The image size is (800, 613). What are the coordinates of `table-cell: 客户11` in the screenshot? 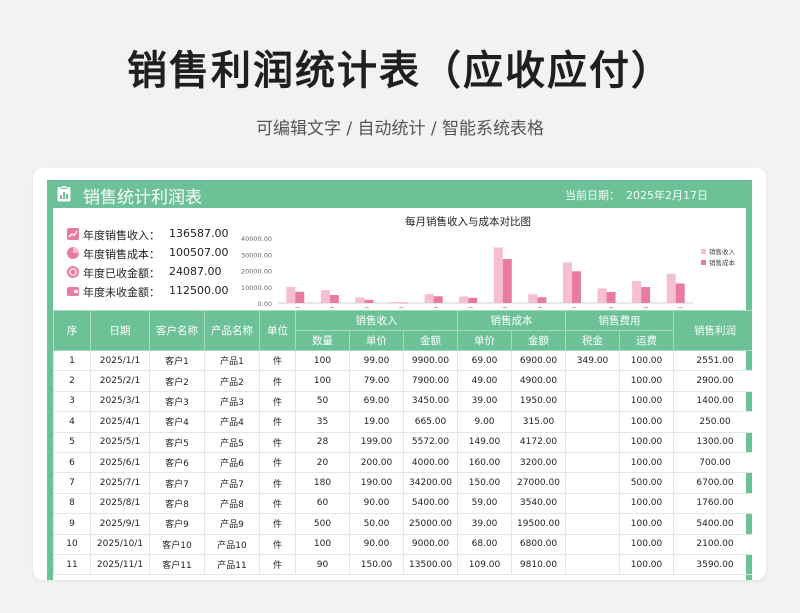 It's located at (177, 564).